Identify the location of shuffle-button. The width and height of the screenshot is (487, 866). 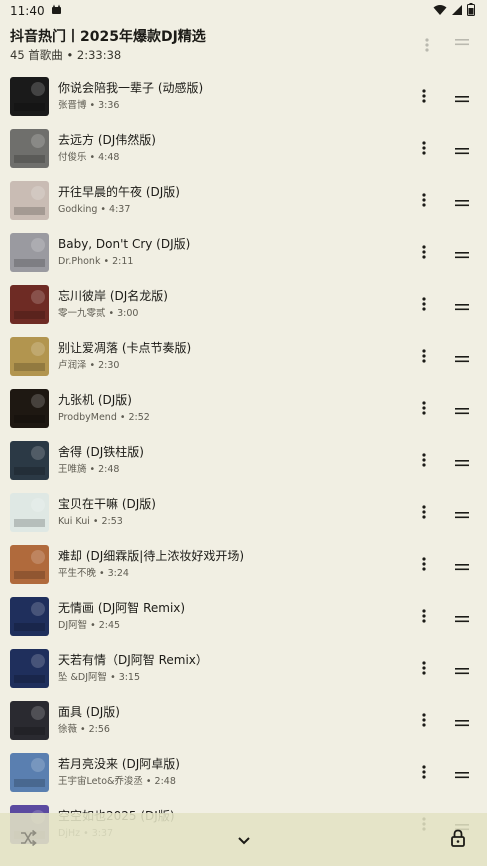
(28, 840).